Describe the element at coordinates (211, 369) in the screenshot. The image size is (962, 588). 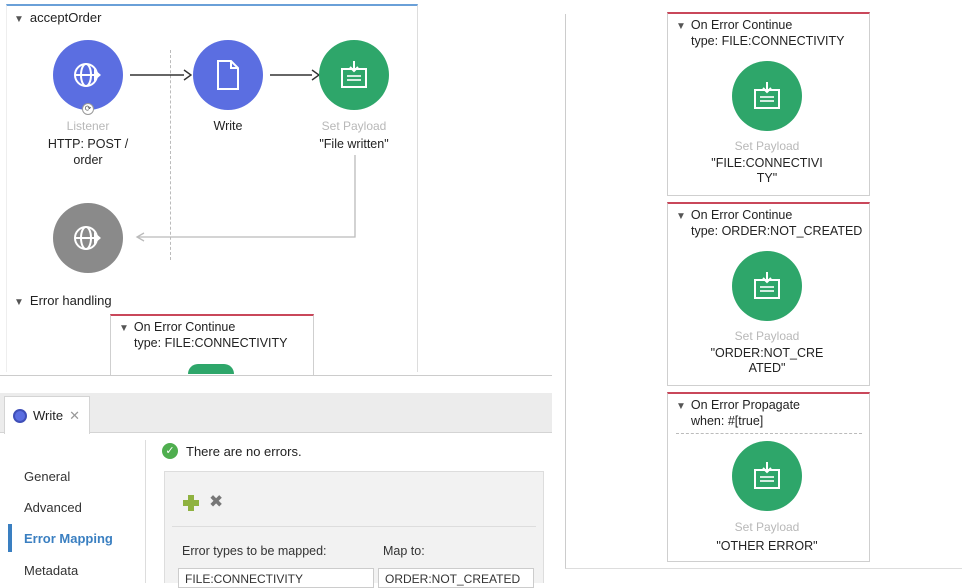
I see `inline-set-payload-partial` at that location.